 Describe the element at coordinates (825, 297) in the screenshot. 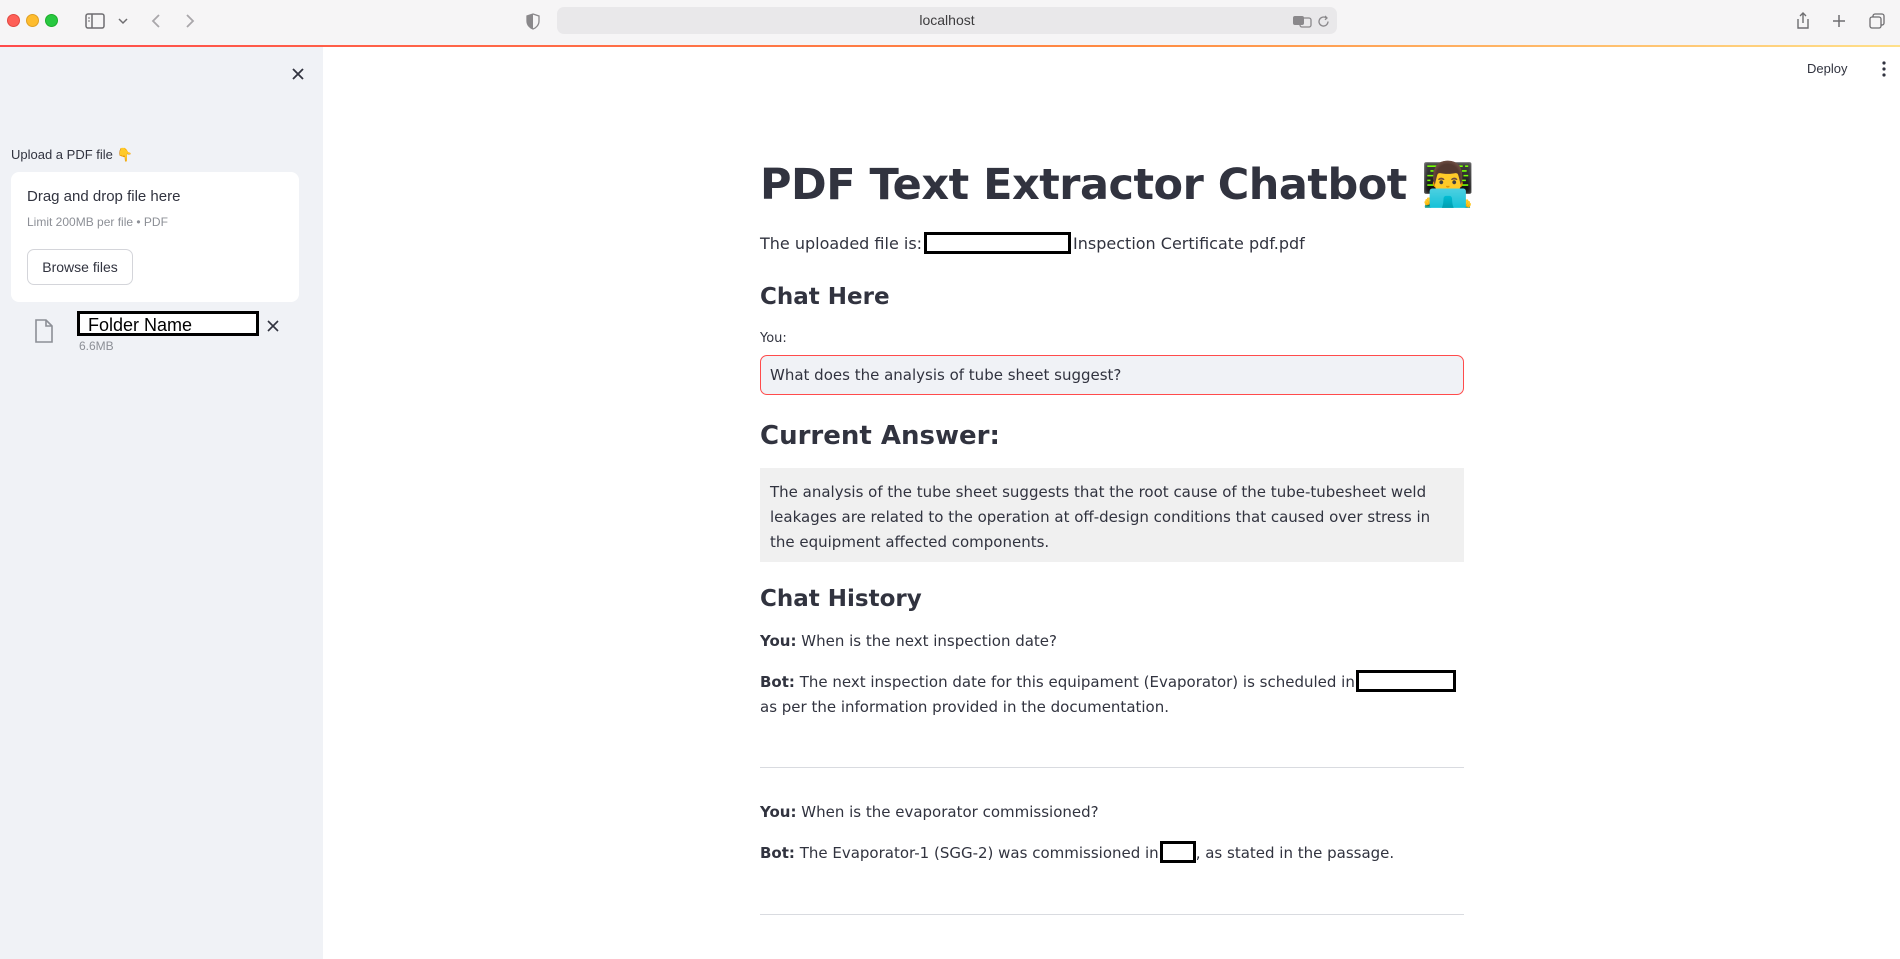

I see `chat-heading: Chat Here` at that location.